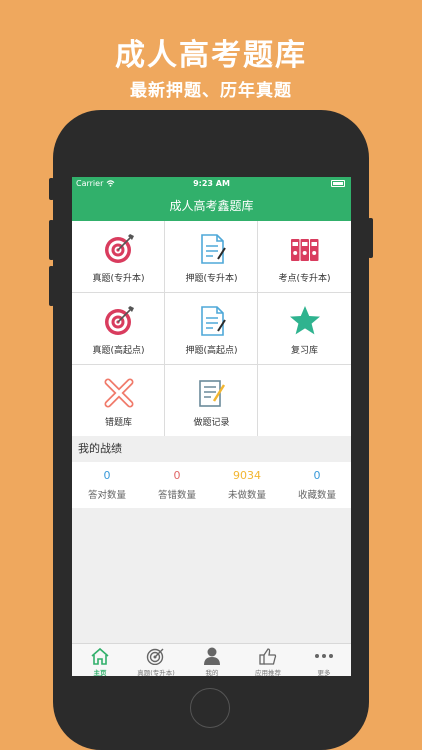 Image resolution: width=422 pixels, height=750 pixels. I want to click on grid-item-zhenti-gqd: 真题(高起点), so click(118, 329).